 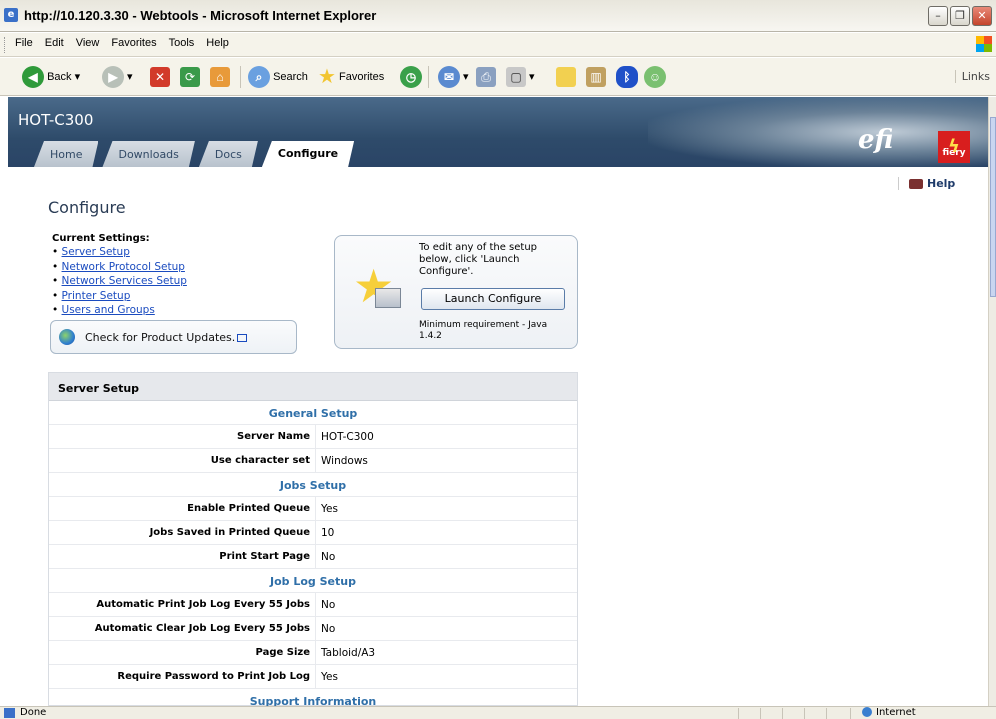 I want to click on help-book-icon, so click(x=916, y=184).